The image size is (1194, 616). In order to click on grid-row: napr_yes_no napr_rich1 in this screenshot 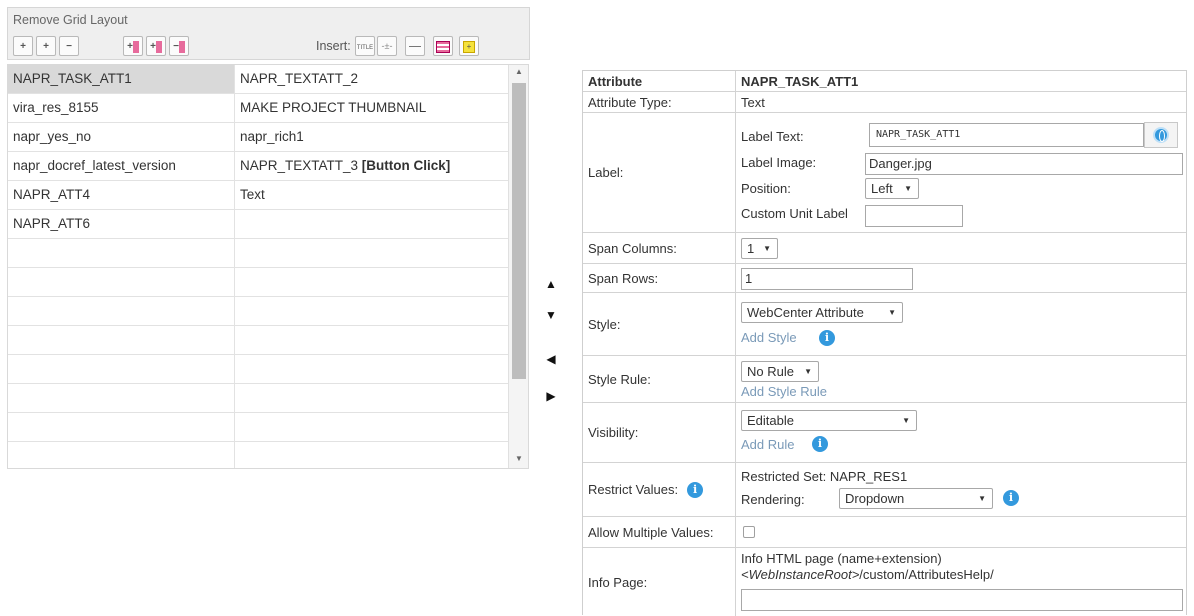, I will do `click(258, 137)`.